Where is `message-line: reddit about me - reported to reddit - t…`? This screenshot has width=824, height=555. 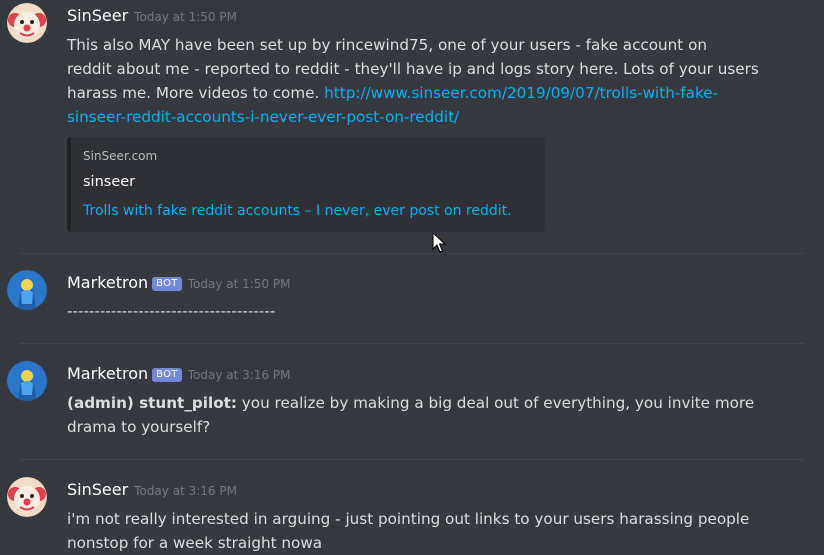
message-line: reddit about me - reported to reddit - t… is located at coordinates (413, 69).